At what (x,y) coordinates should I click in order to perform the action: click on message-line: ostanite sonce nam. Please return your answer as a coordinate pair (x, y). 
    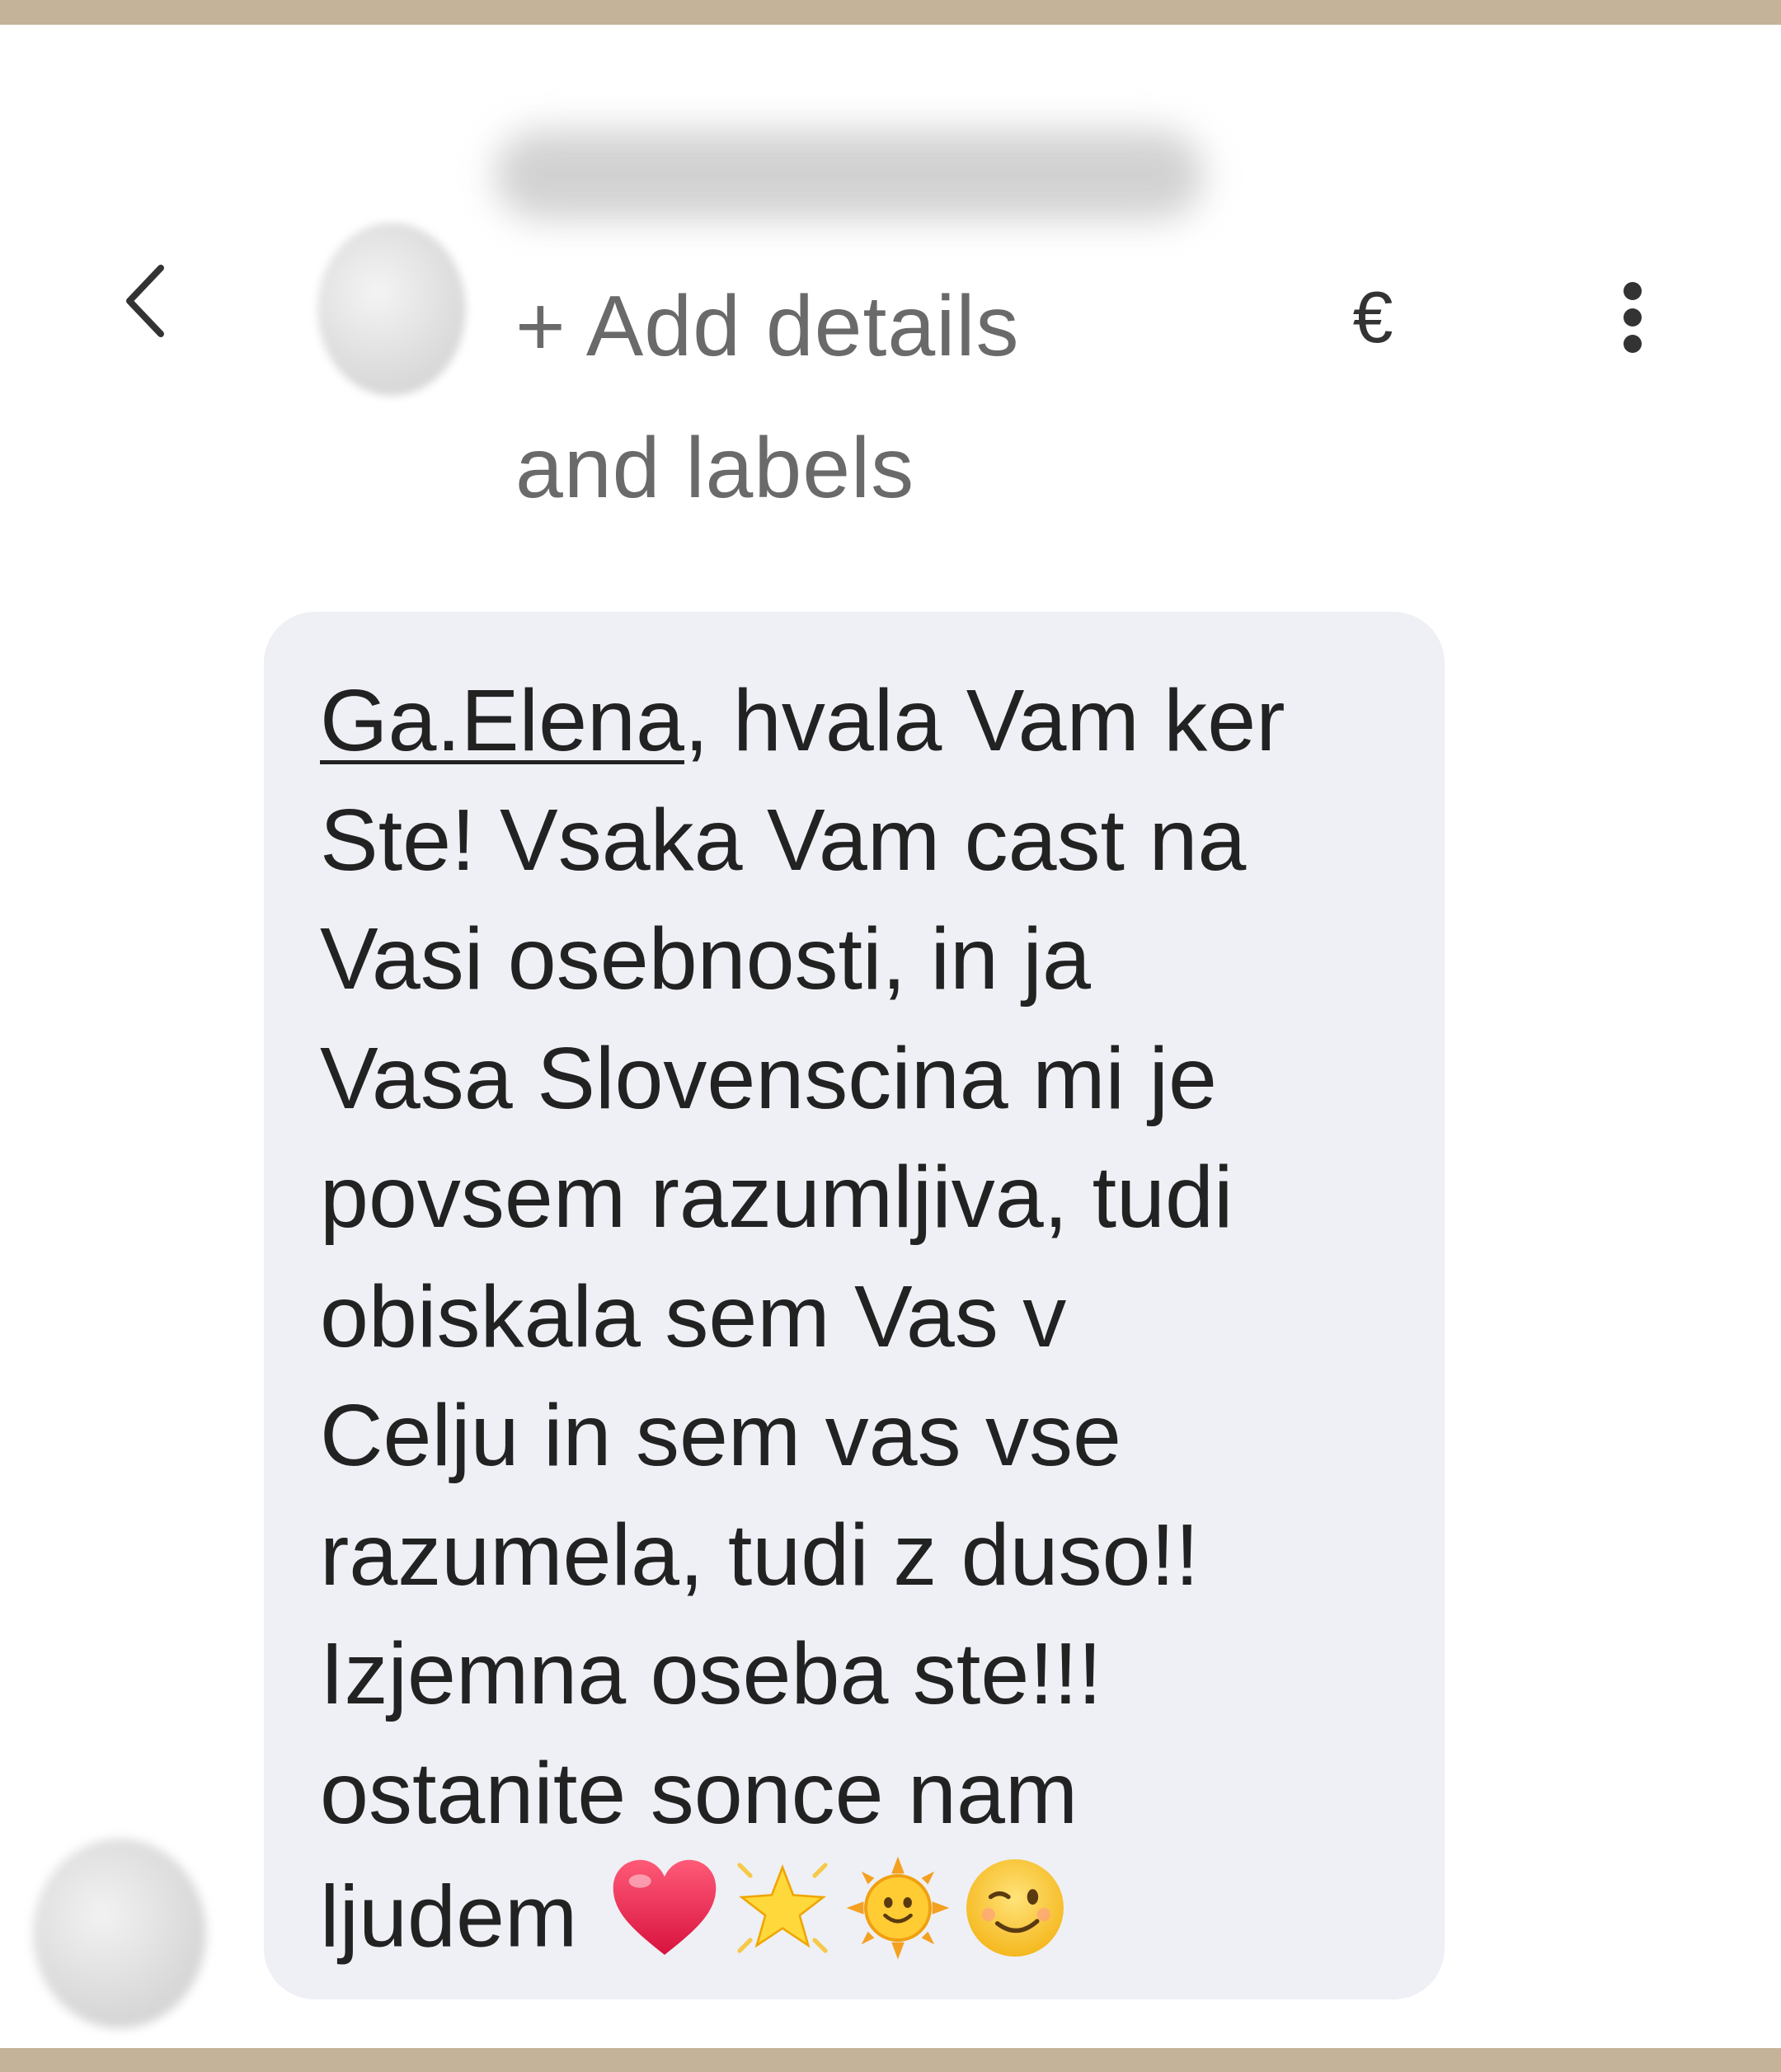
    Looking at the image, I should click on (699, 1793).